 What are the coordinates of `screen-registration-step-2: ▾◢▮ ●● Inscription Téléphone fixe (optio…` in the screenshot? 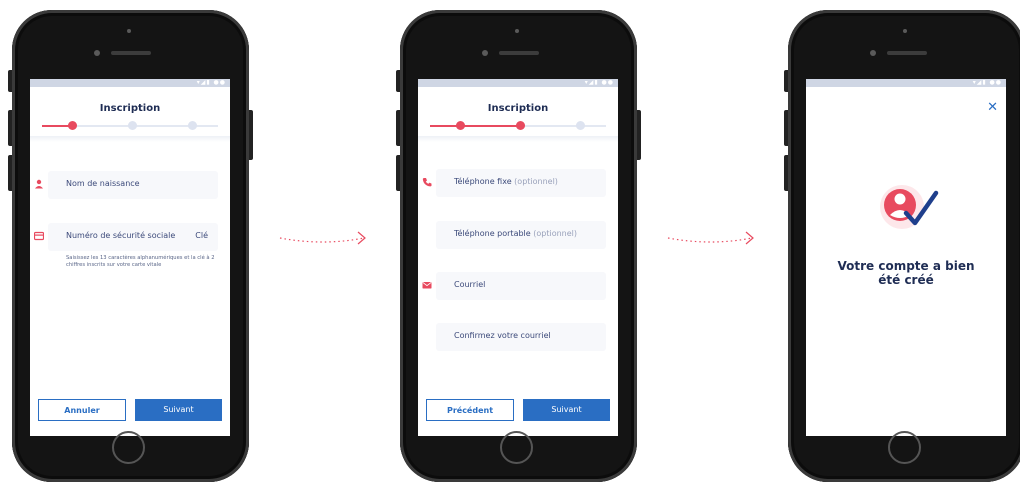 It's located at (518, 257).